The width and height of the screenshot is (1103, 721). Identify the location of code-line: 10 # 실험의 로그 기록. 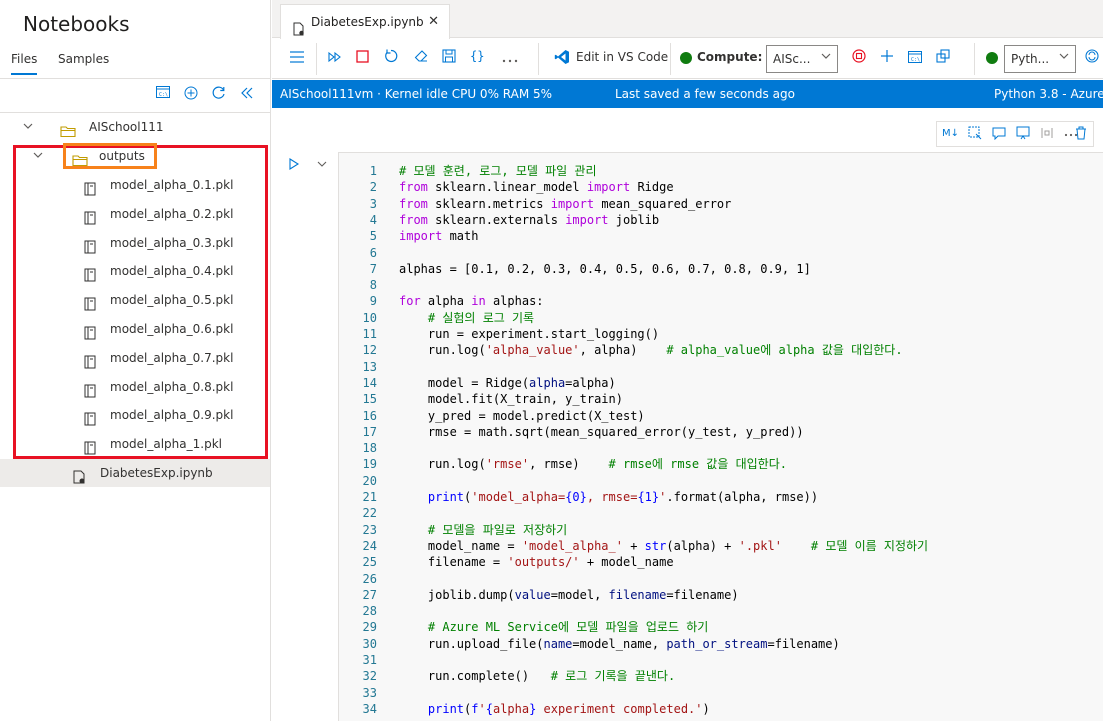
(721, 318).